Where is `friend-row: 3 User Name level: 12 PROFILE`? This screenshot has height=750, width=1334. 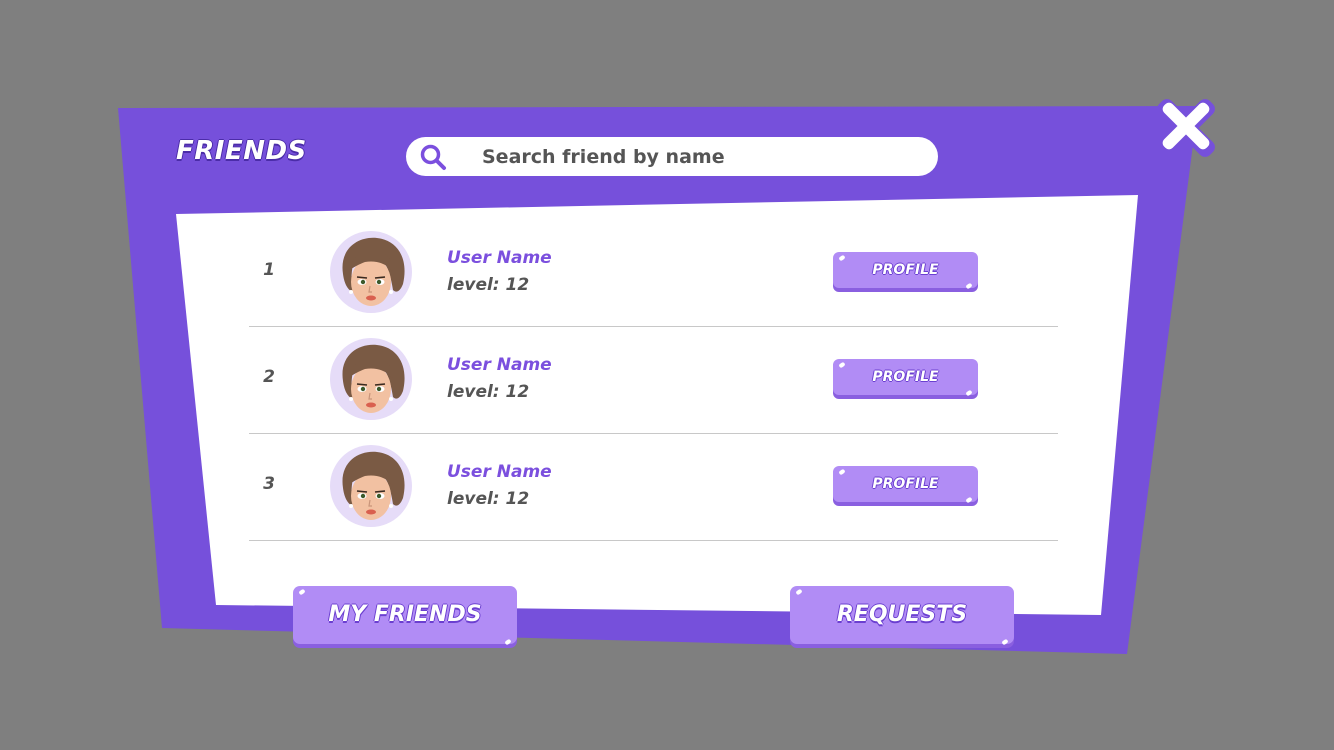
friend-row: 3 User Name level: 12 PROFILE is located at coordinates (653, 487).